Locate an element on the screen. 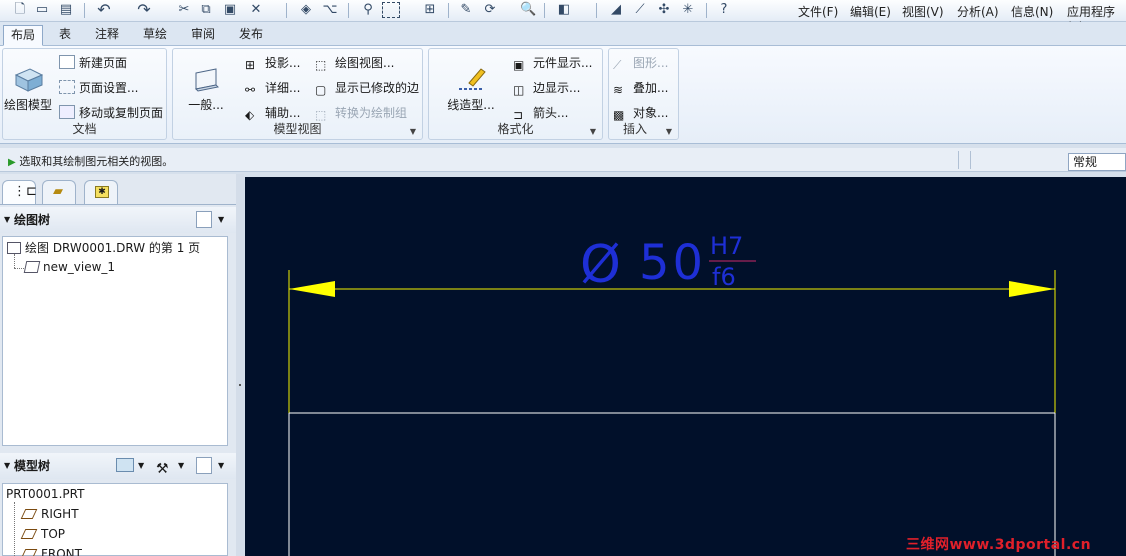  folder-icon: ▰ is located at coordinates (58, 191).